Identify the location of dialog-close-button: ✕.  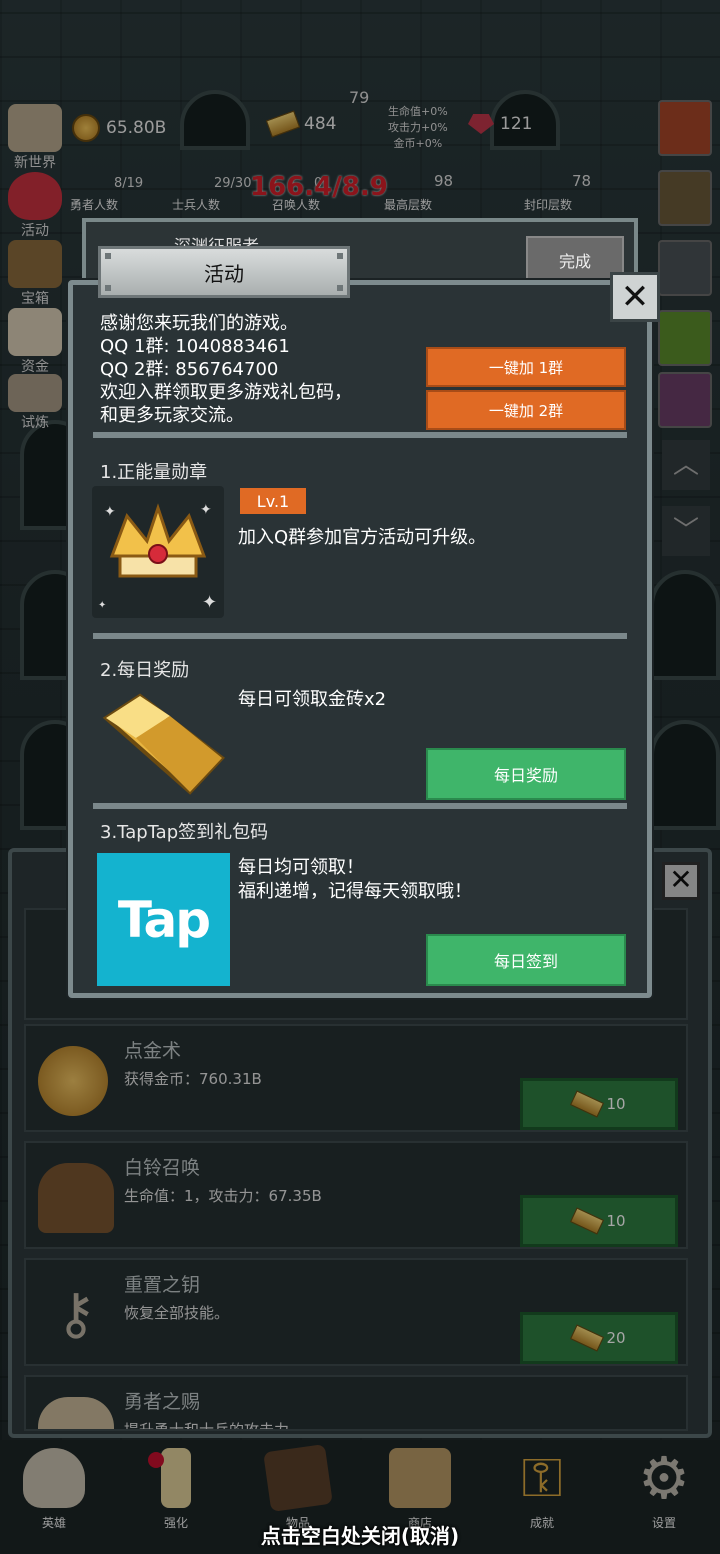
(635, 297).